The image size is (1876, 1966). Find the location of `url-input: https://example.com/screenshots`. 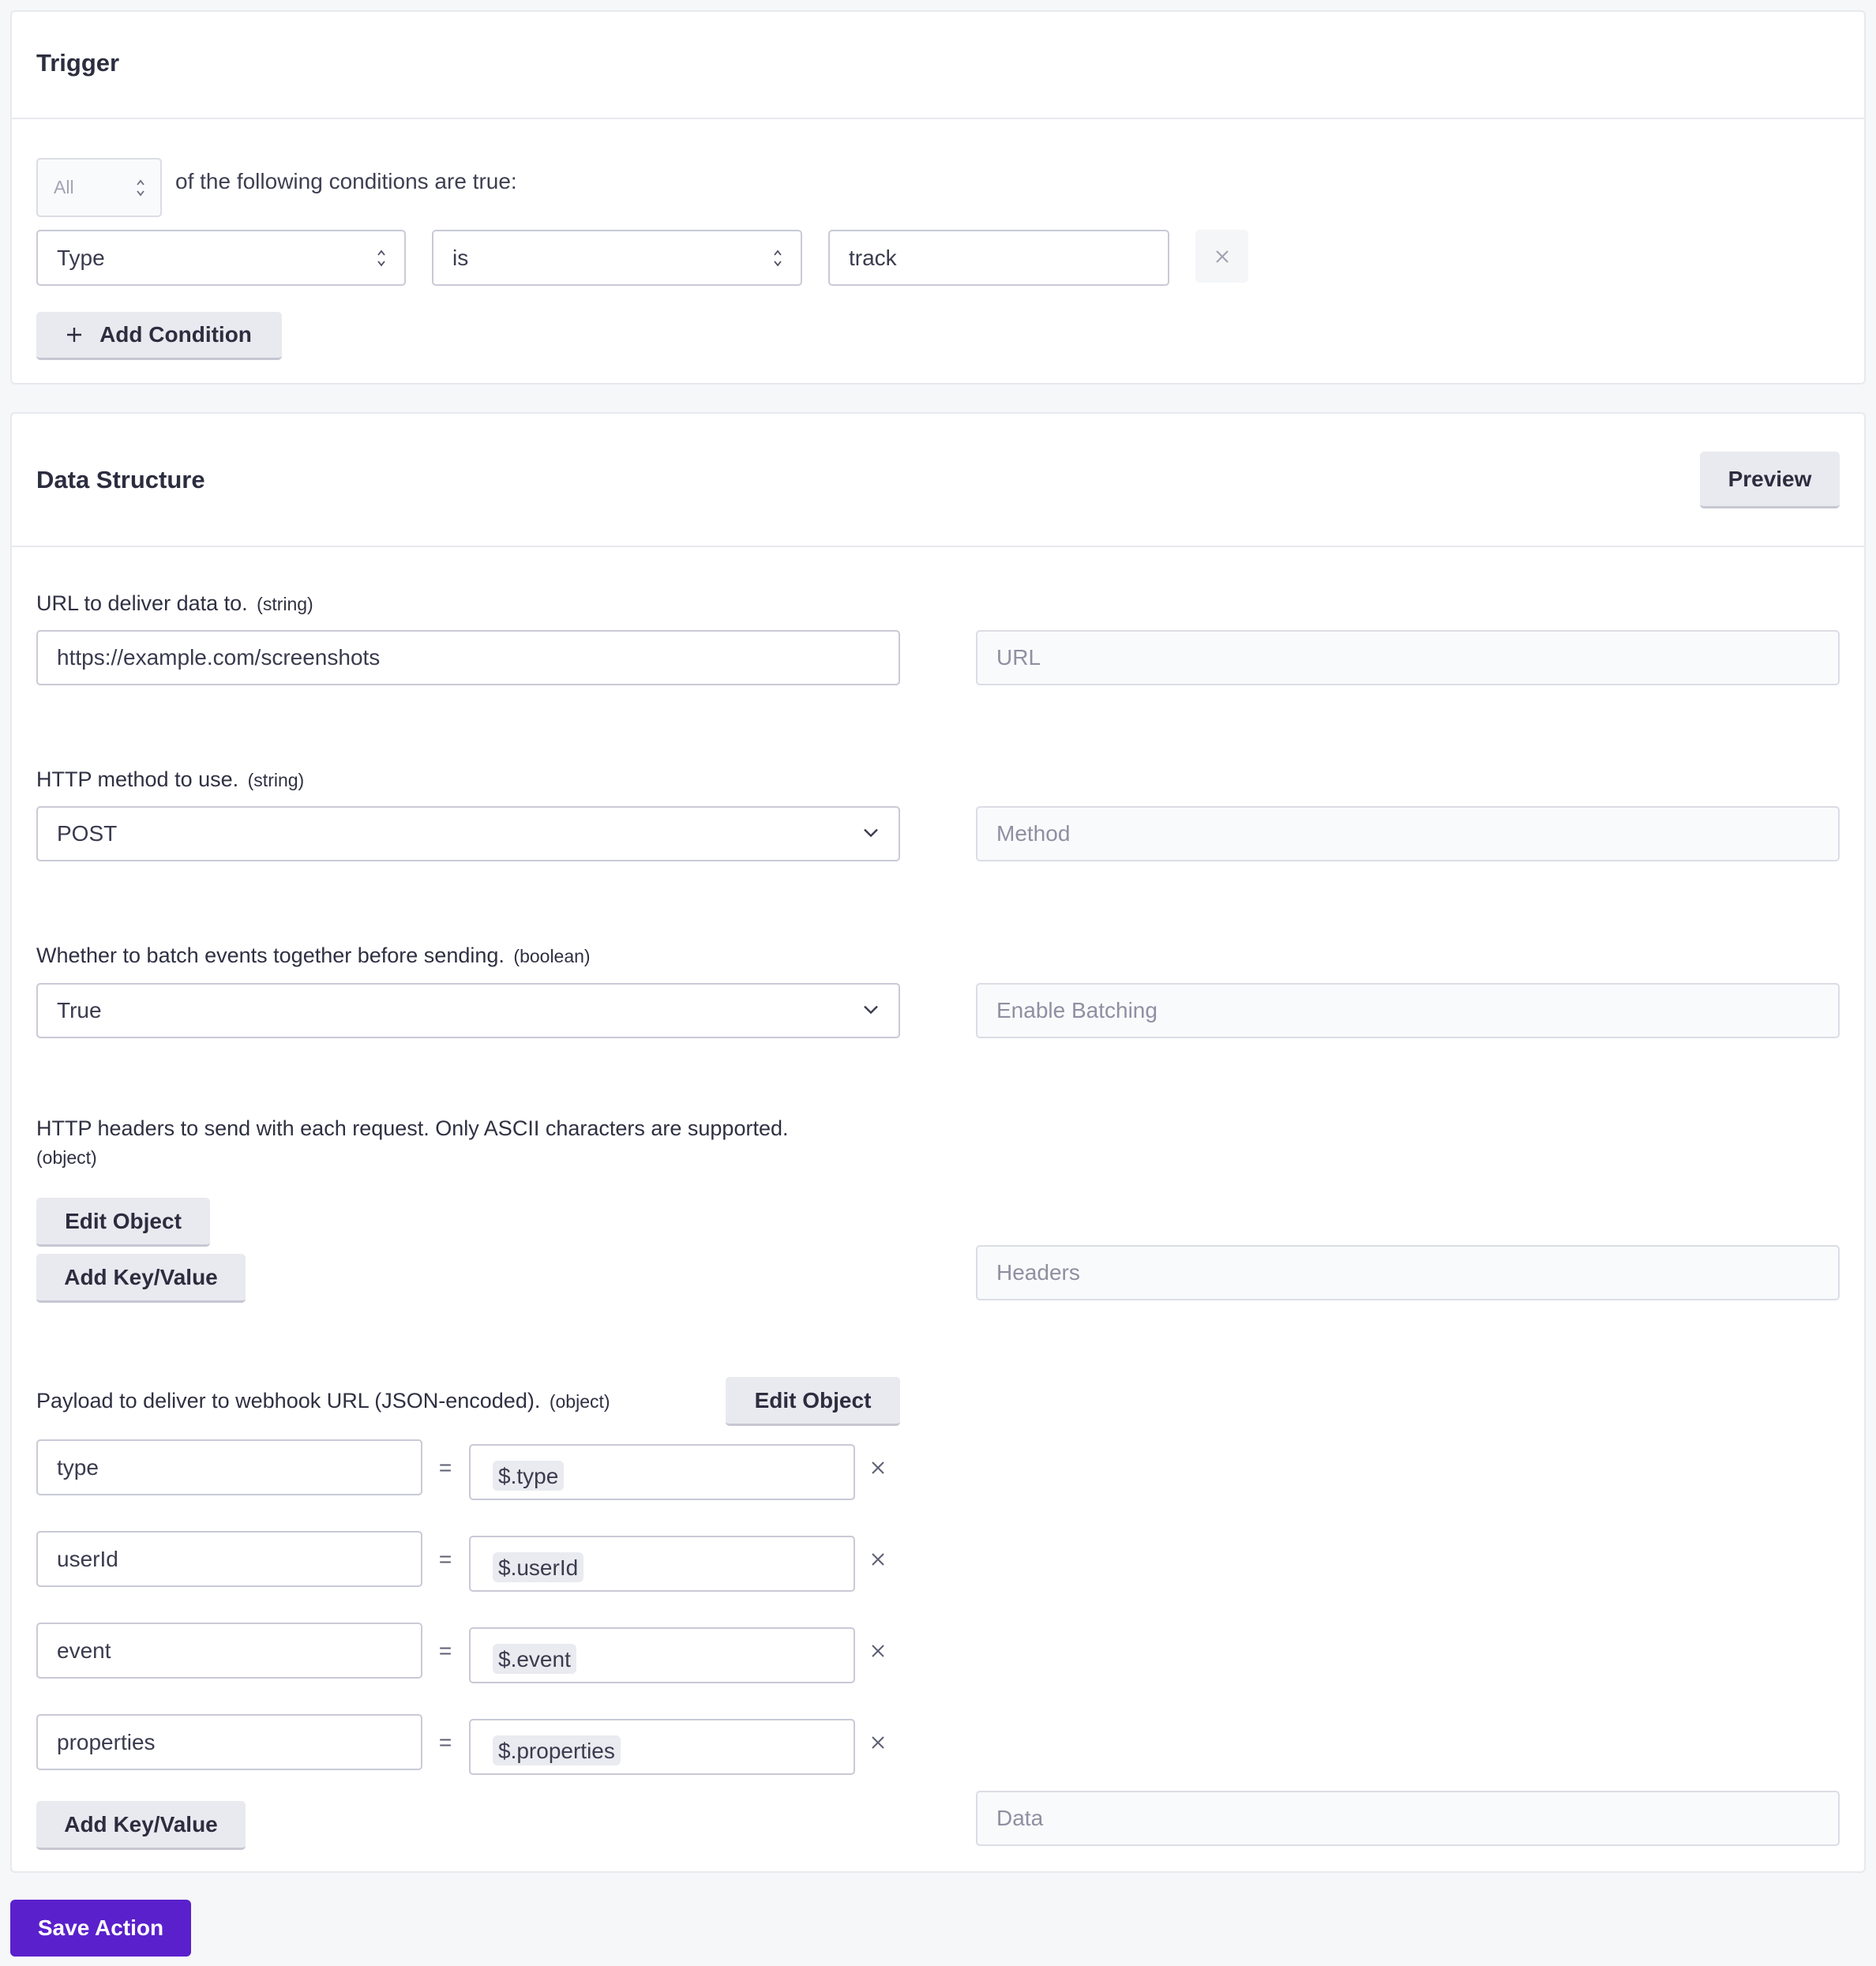

url-input: https://example.com/screenshots is located at coordinates (468, 657).